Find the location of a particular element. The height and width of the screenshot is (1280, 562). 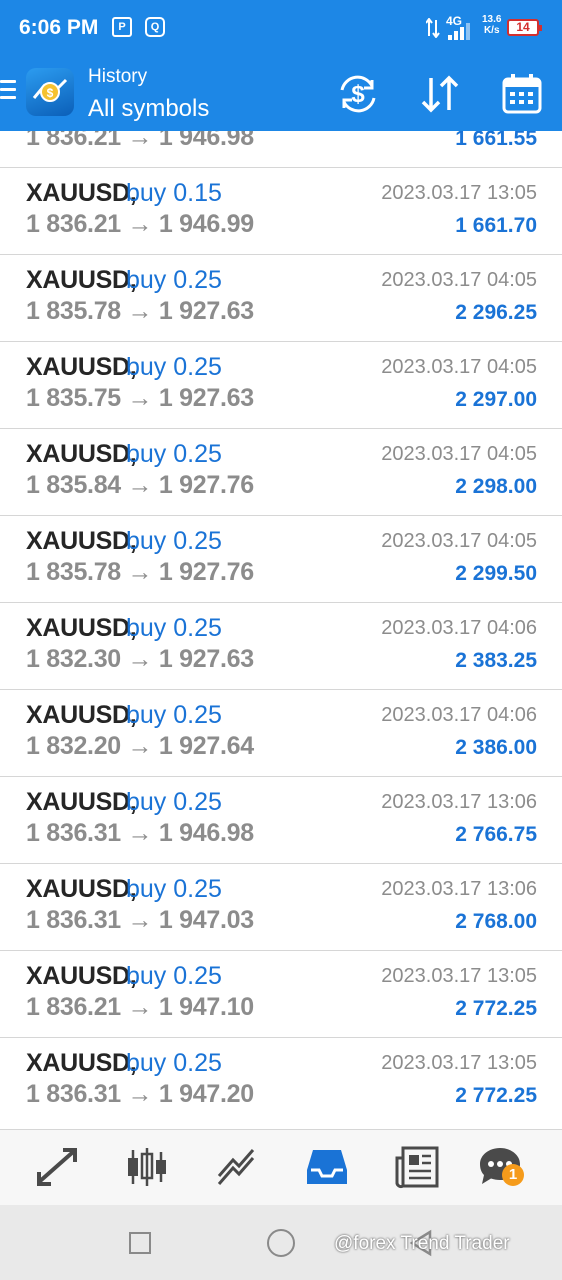

deal-prices: 1 835.75 → 1 927.63 is located at coordinates (140, 398).